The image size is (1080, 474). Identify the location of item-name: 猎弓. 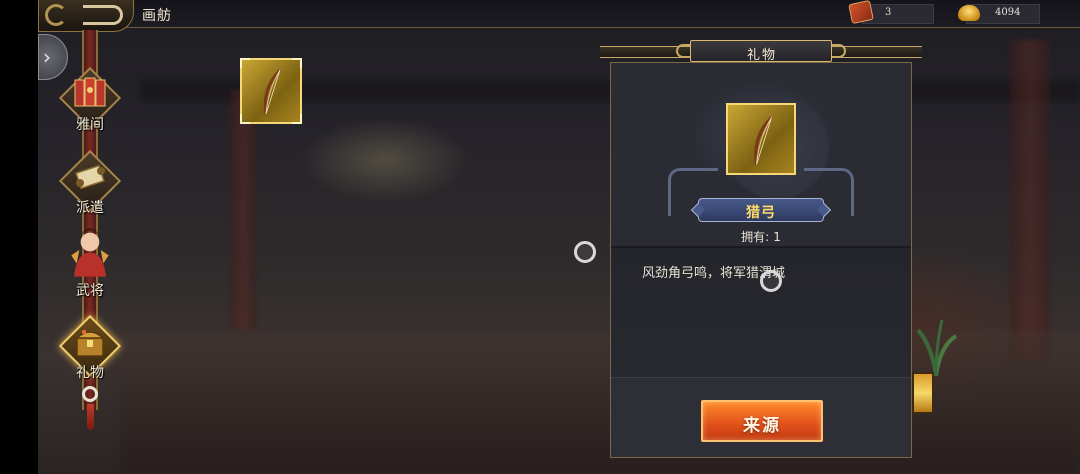
(761, 213).